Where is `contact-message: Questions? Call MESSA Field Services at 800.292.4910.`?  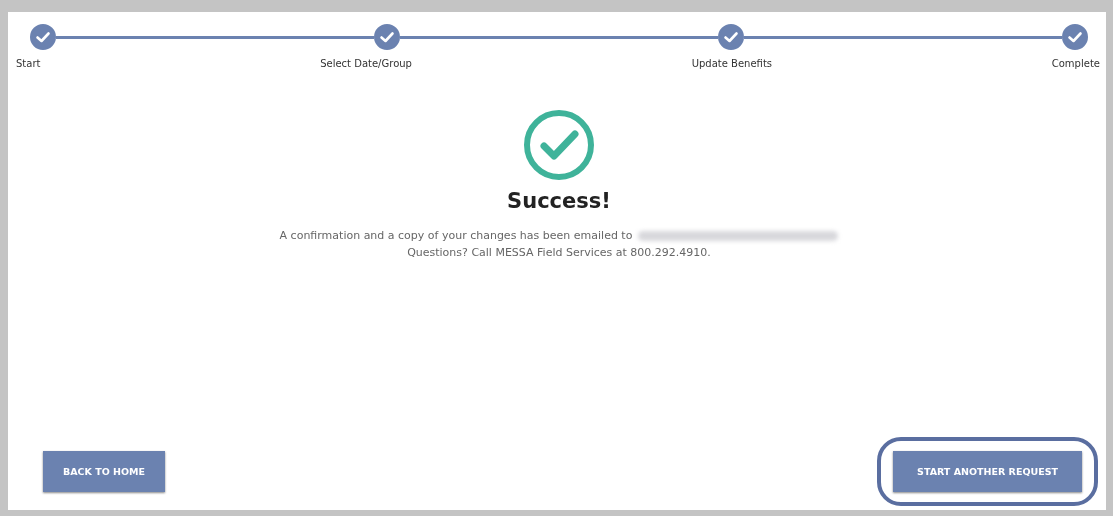 contact-message: Questions? Call MESSA Field Services at 800.292.4910. is located at coordinates (559, 252).